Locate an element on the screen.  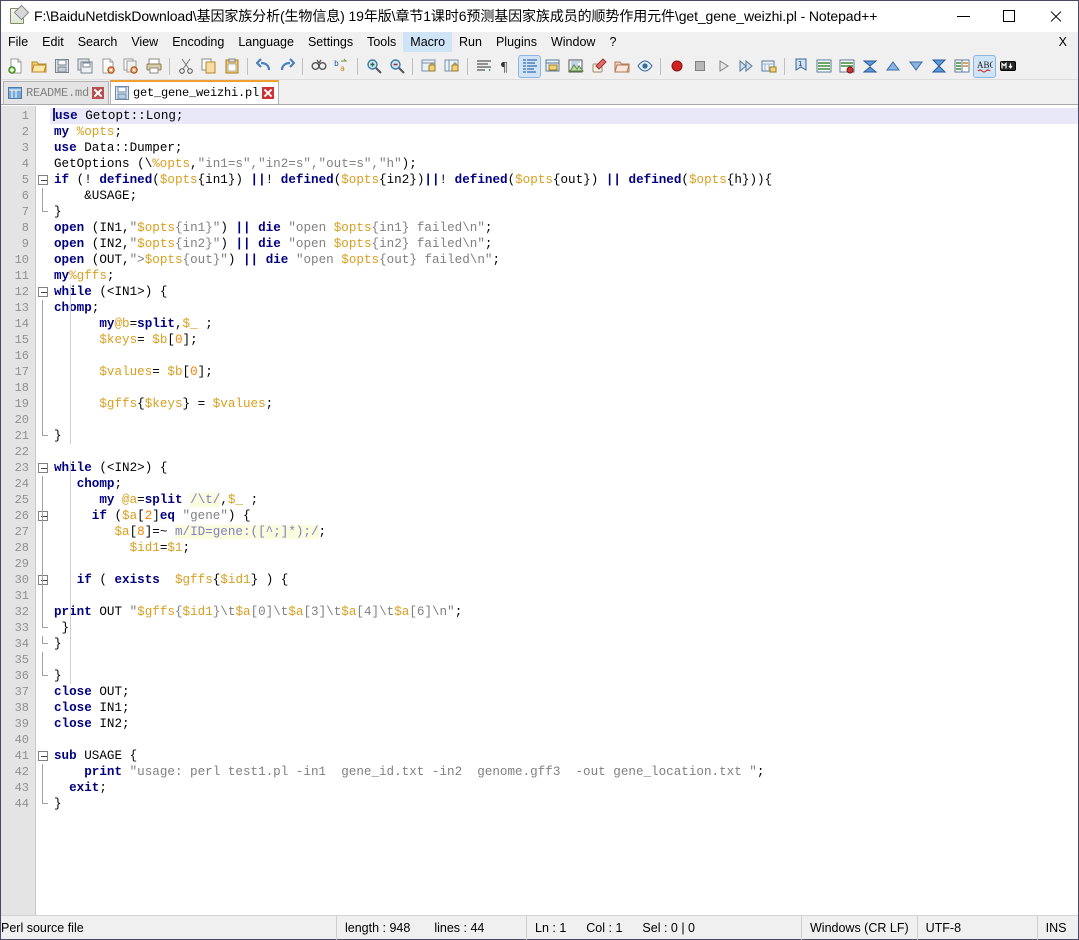
code-line: my %opts; is located at coordinates (564, 132).